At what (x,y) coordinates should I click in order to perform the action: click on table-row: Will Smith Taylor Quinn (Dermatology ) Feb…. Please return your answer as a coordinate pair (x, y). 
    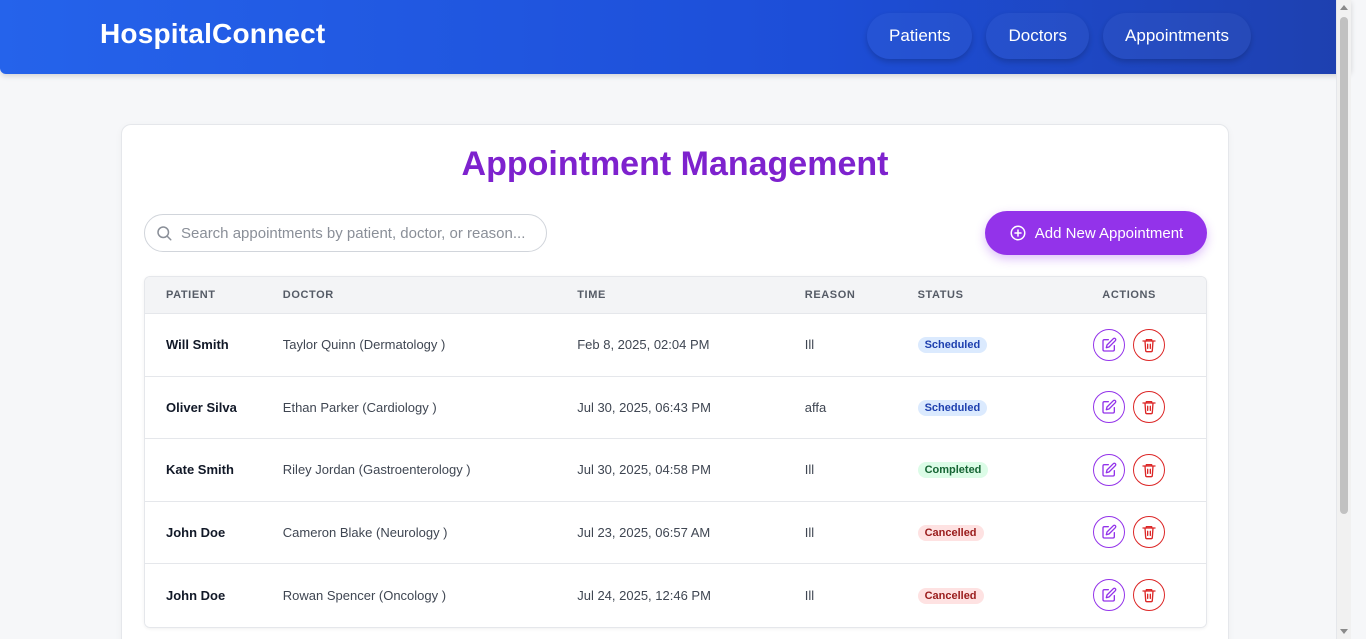
    Looking at the image, I should click on (675, 345).